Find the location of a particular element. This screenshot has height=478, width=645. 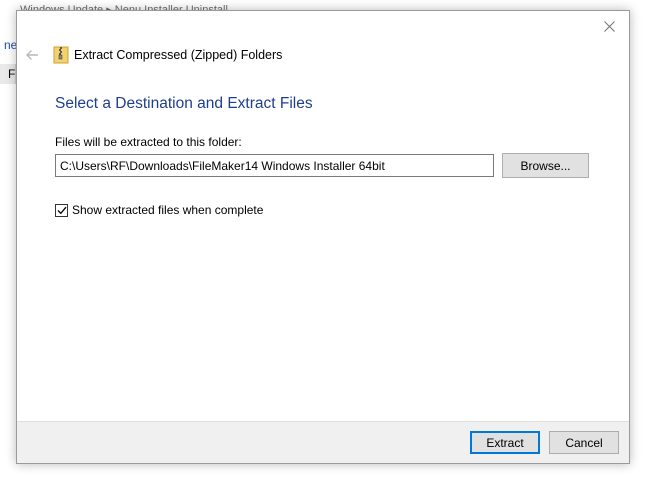

close-icon is located at coordinates (609, 26).